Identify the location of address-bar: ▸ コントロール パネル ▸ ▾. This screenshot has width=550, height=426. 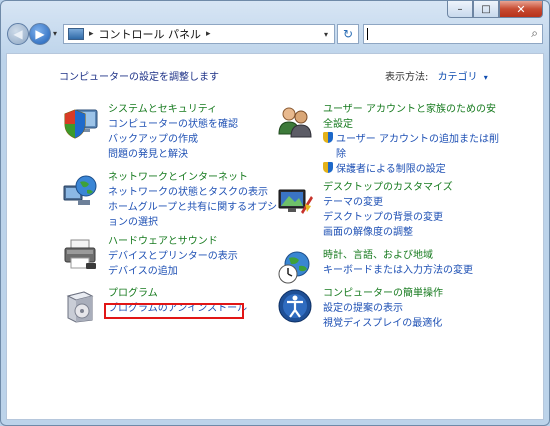
(199, 34).